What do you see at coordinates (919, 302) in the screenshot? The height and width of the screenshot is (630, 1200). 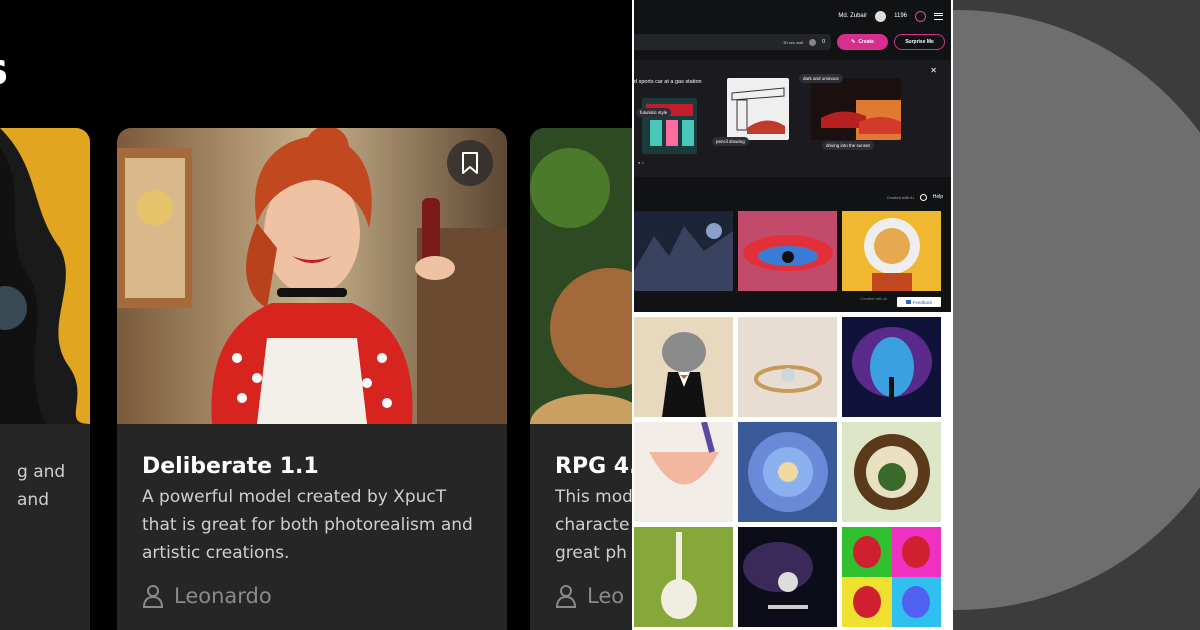 I see `feedback-button: Feedback` at bounding box center [919, 302].